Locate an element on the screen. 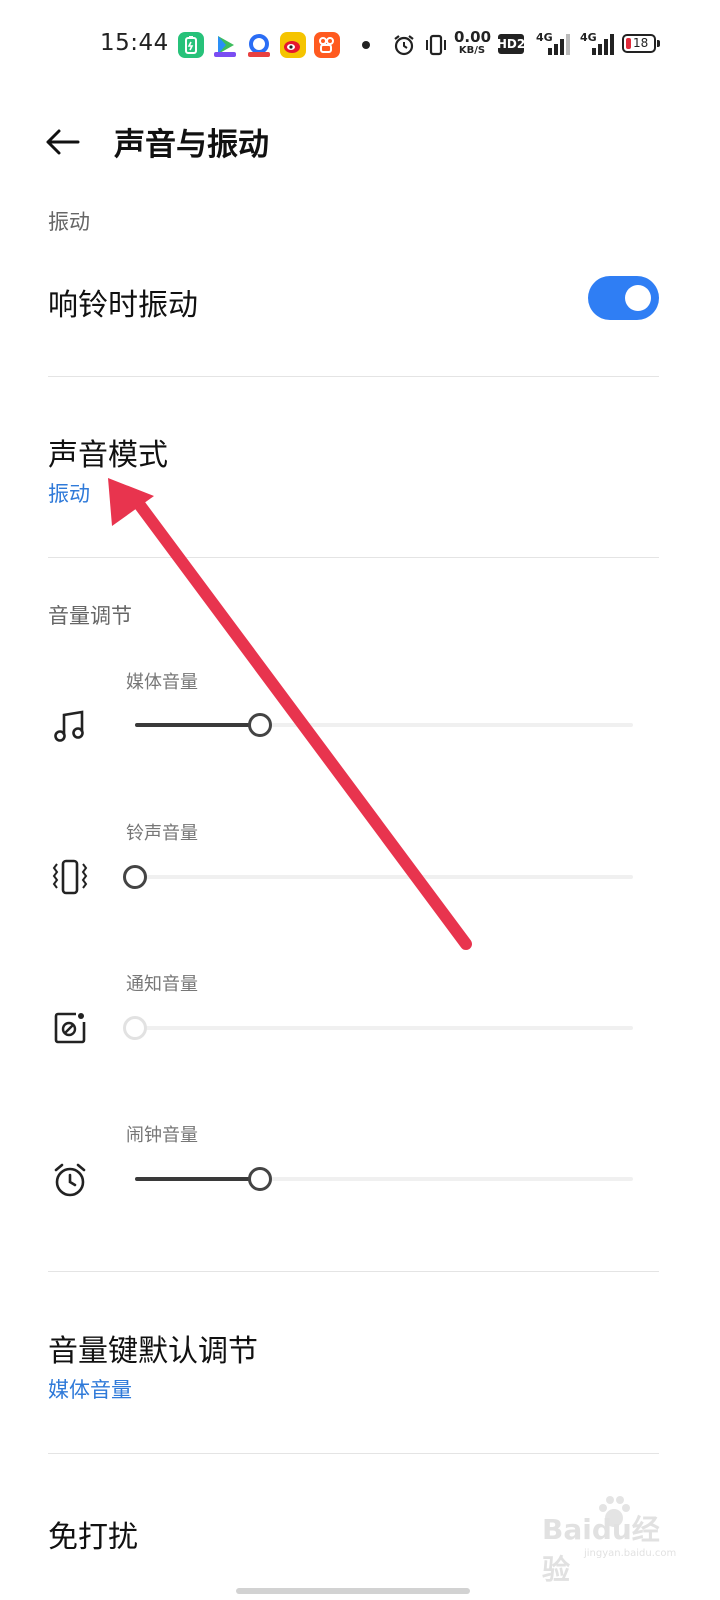  signal-strength-2-icon: 4G is located at coordinates (598, 44).